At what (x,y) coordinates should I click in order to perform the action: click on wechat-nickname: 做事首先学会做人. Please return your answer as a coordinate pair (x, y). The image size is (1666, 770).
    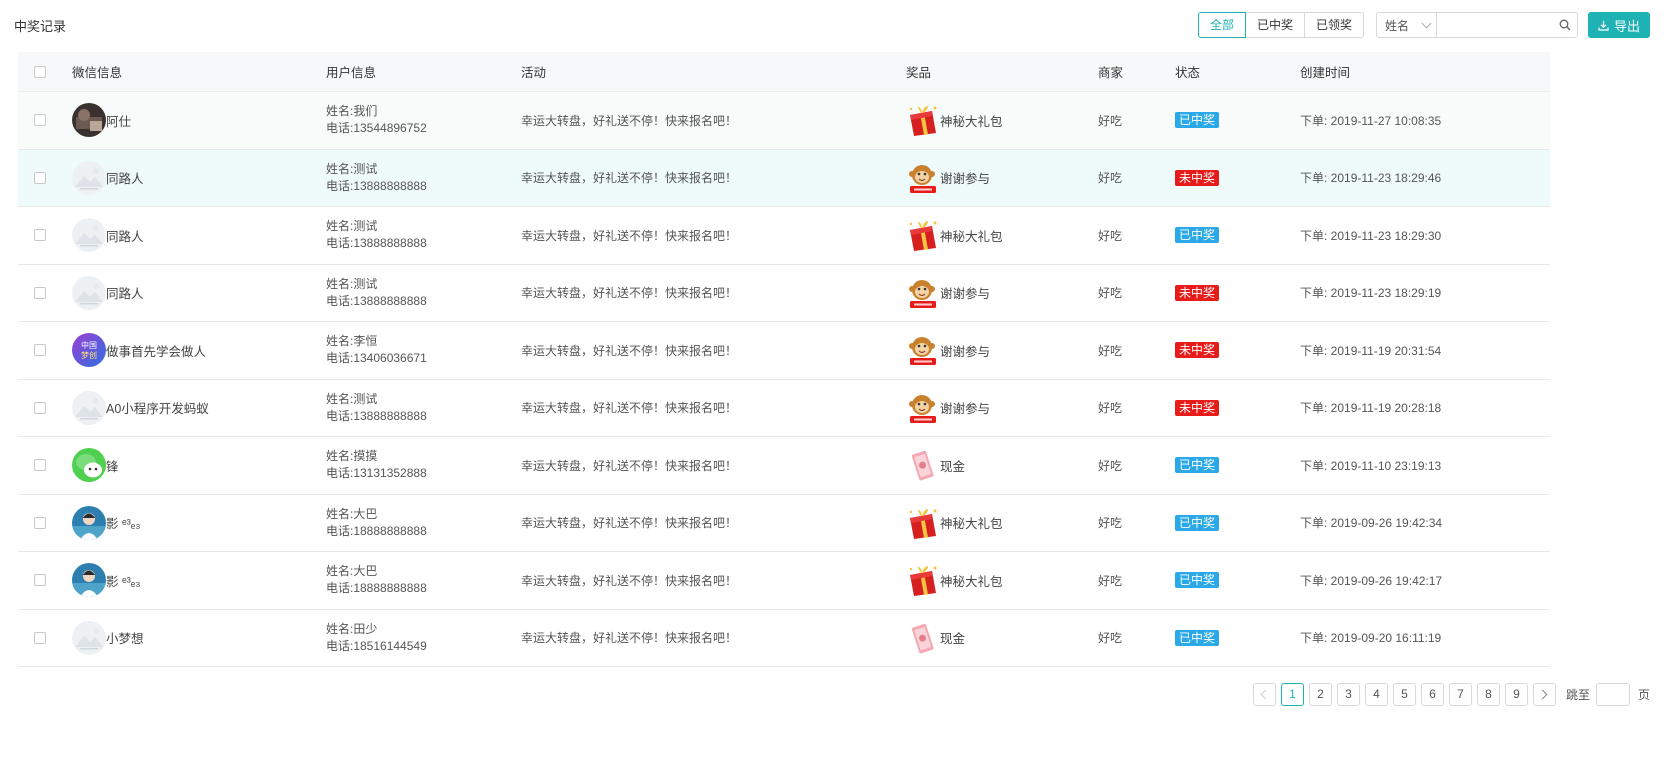
    Looking at the image, I should click on (156, 351).